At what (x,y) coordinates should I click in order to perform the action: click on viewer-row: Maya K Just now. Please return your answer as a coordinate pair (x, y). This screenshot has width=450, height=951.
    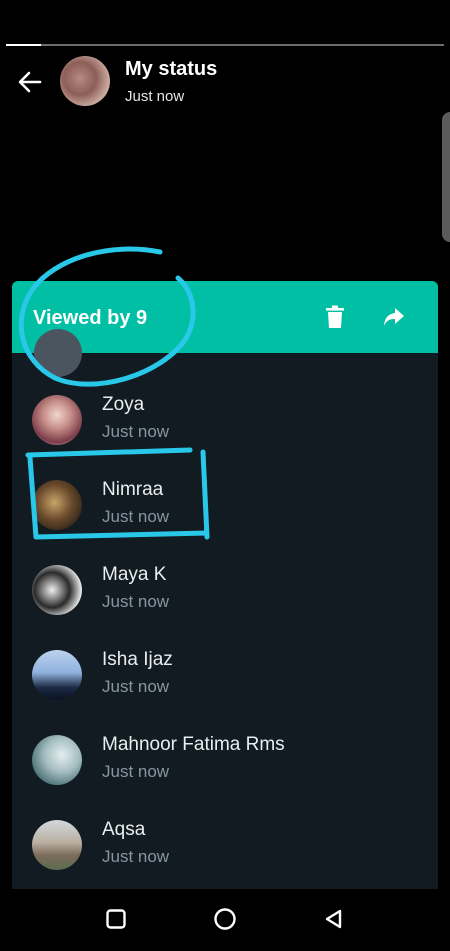
    Looking at the image, I should click on (225, 595).